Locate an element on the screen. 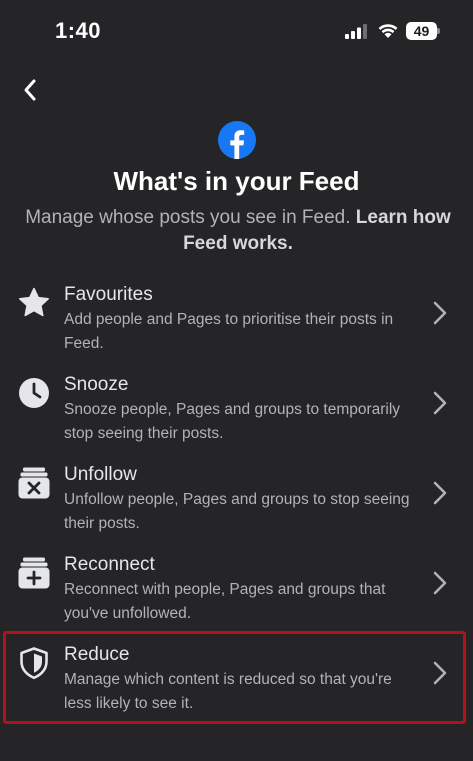 Image resolution: width=473 pixels, height=761 pixels. menu-item-title: Unfollow is located at coordinates (100, 474).